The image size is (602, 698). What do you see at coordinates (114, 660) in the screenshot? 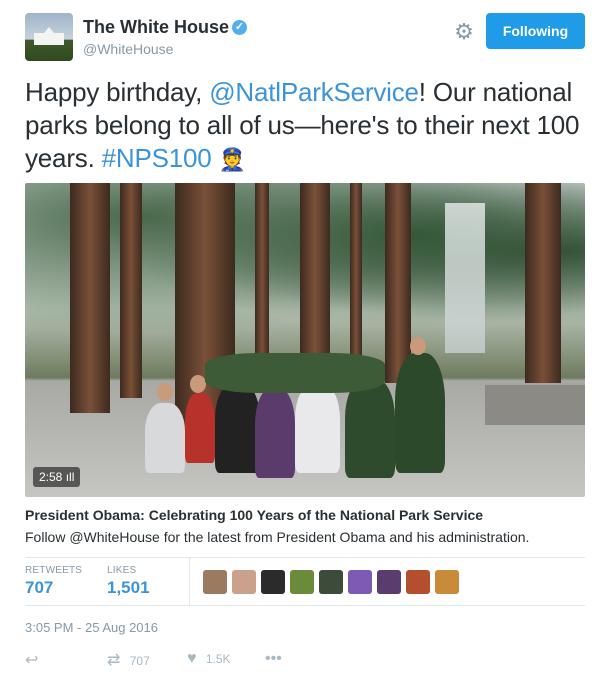
I see `retweet-icon: ⇄` at bounding box center [114, 660].